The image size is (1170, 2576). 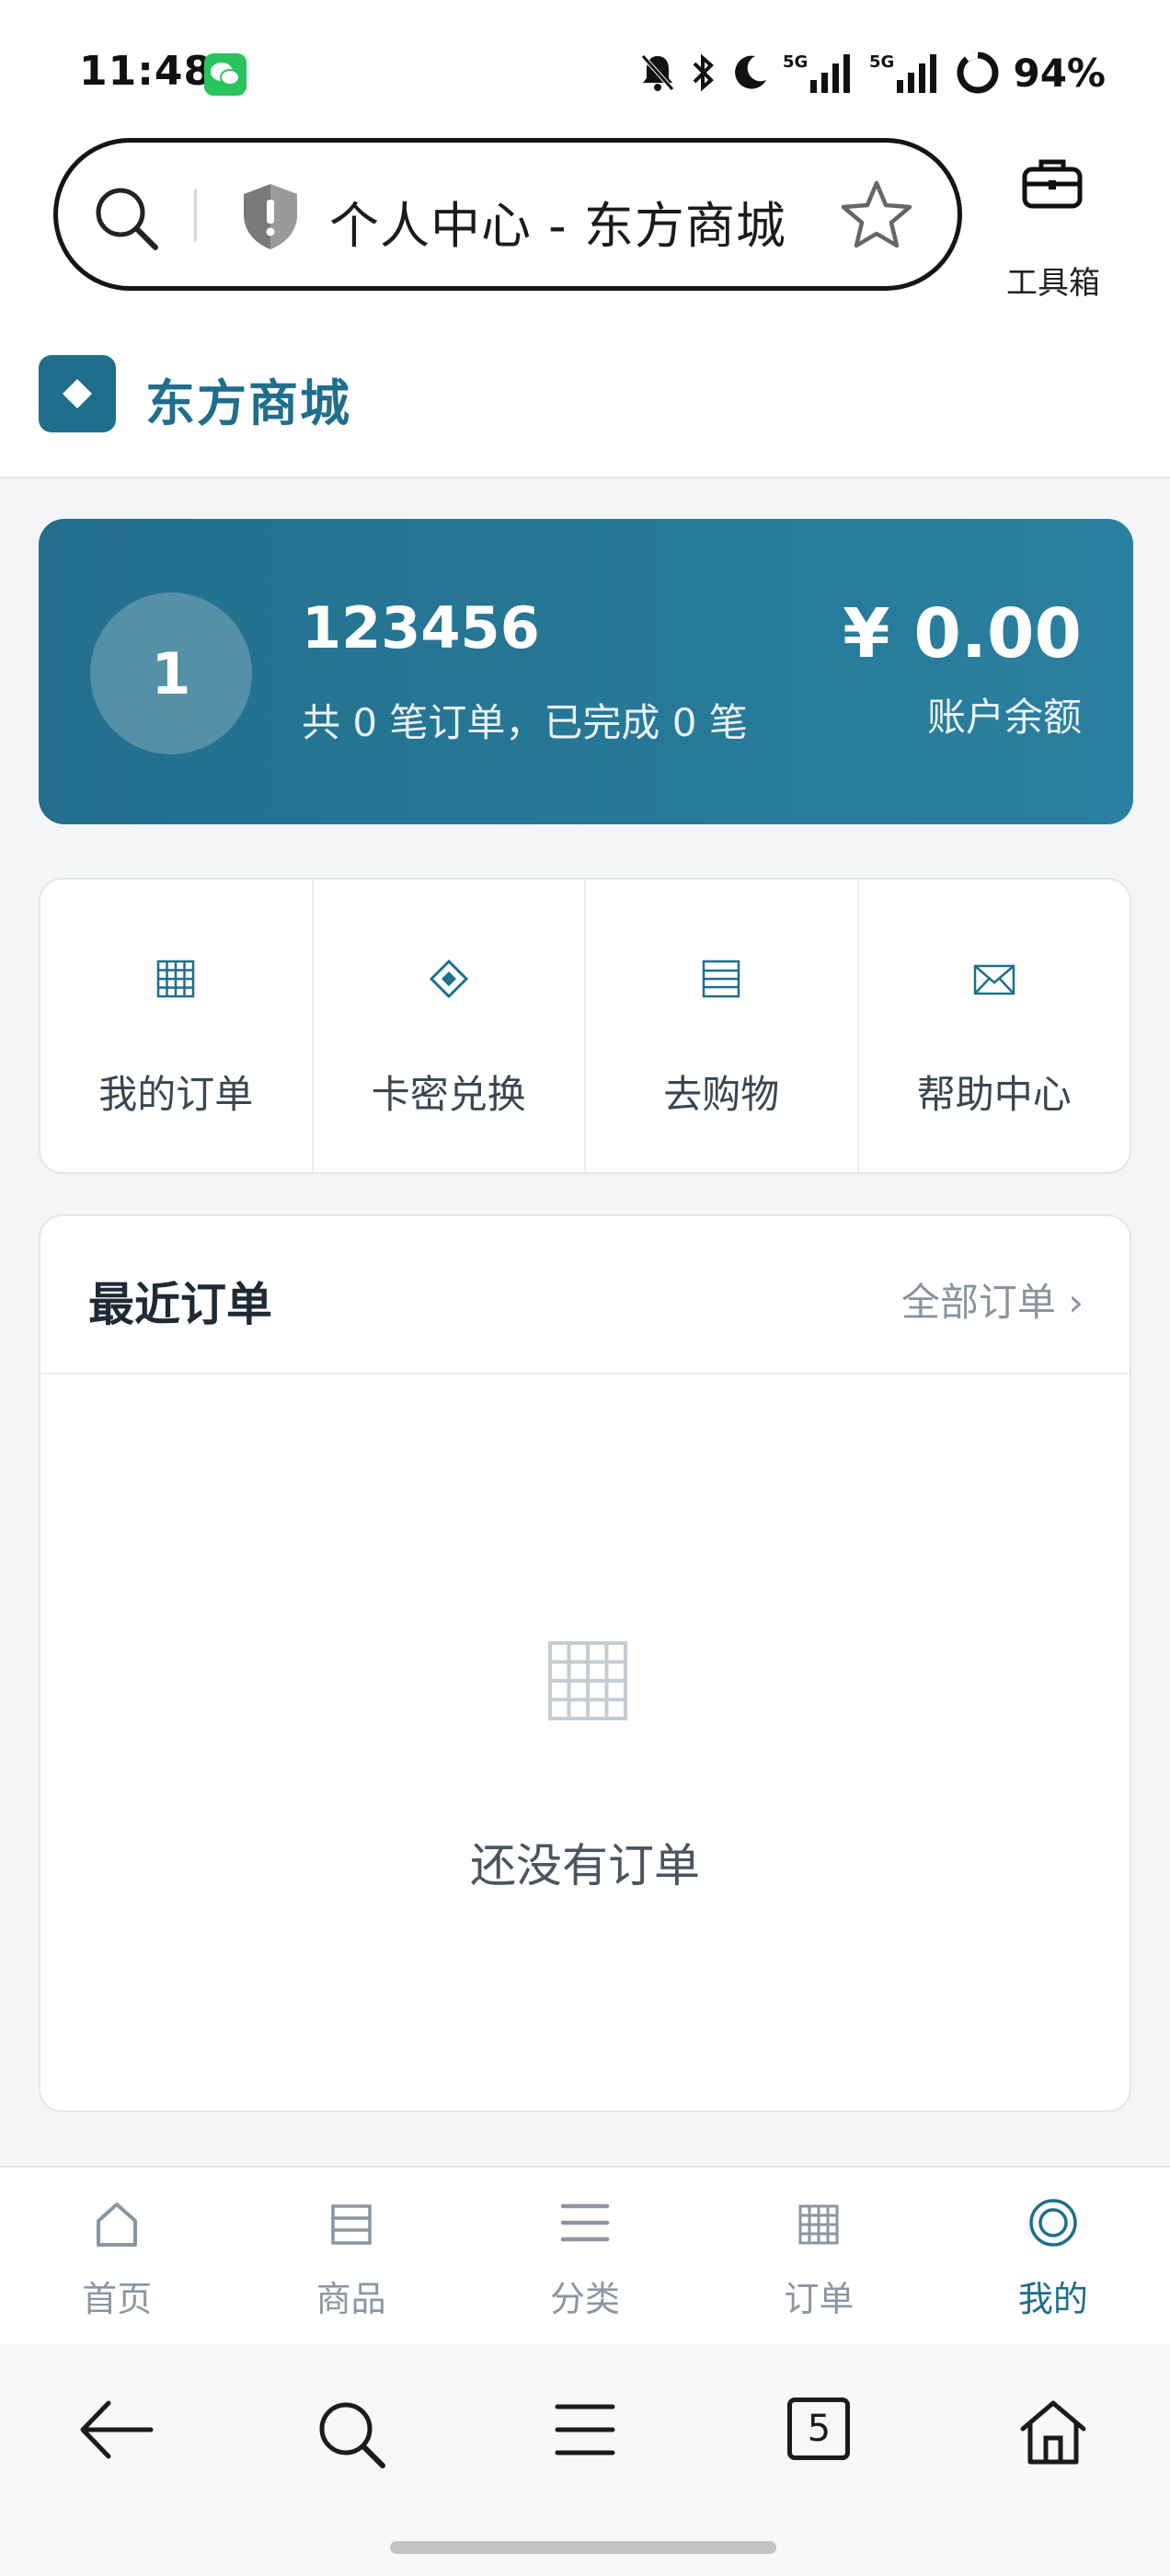 I want to click on tab-categories-label: 分类, so click(x=585, y=2299).